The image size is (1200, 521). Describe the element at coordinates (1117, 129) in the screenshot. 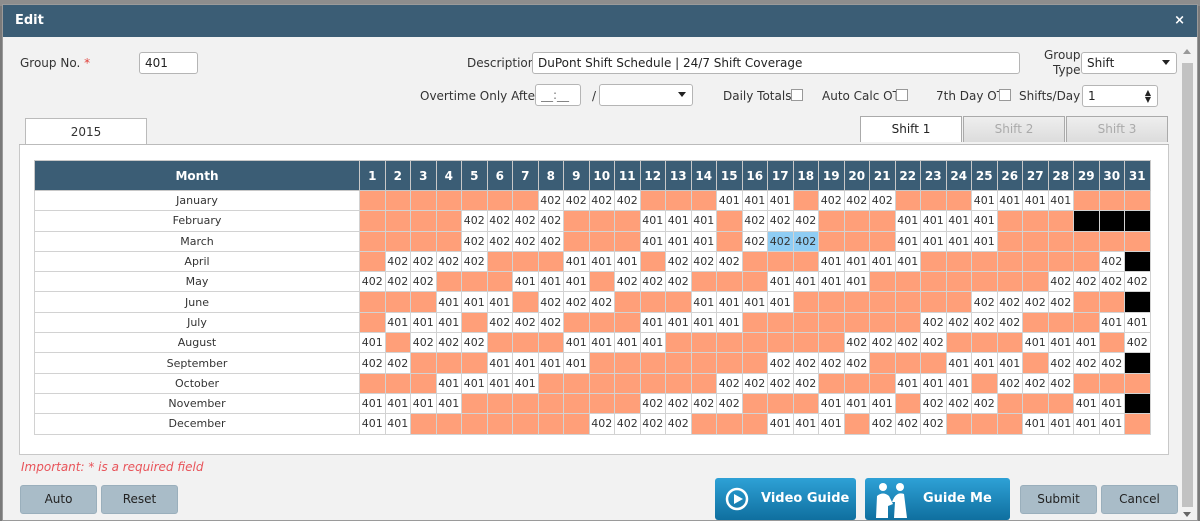

I see `tab-shift-3: Shift 3` at that location.